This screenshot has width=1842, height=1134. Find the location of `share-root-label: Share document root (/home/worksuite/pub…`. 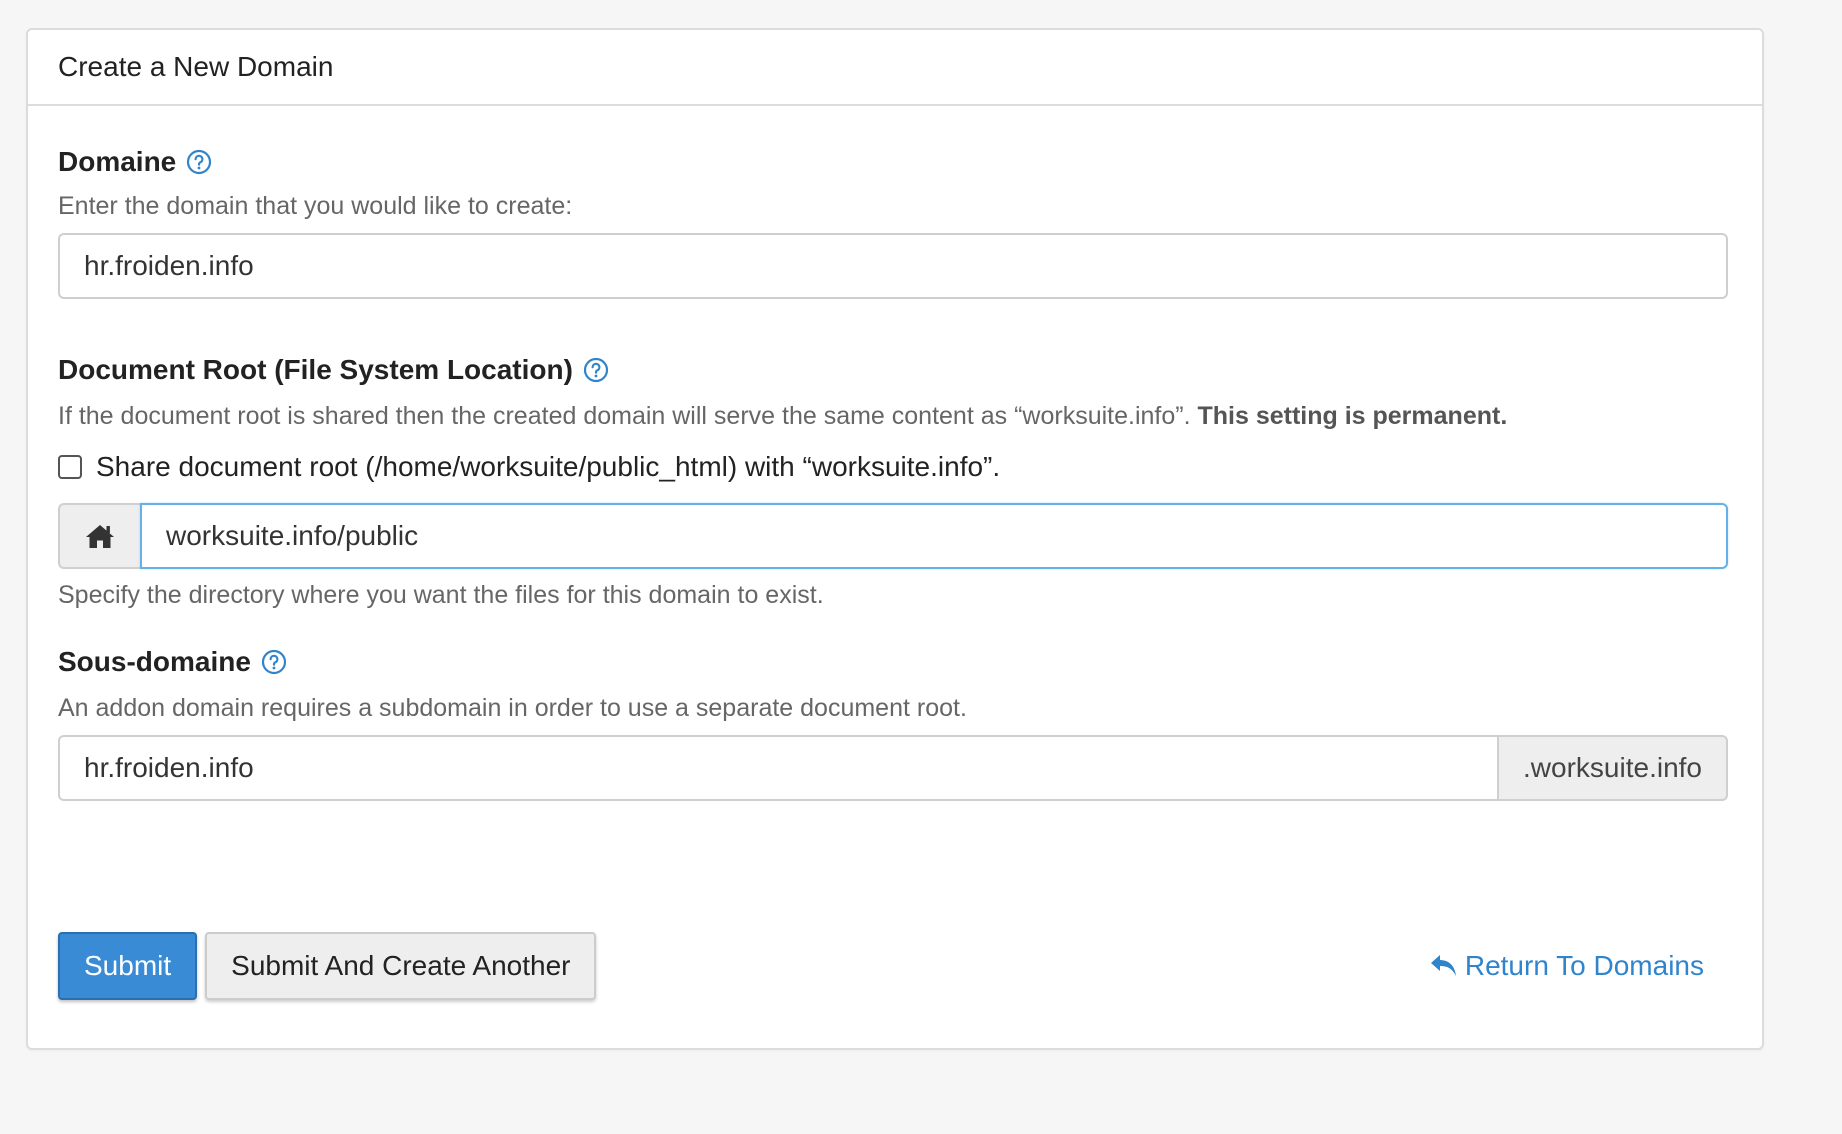

share-root-label: Share document root (/home/worksuite/pub… is located at coordinates (548, 467).